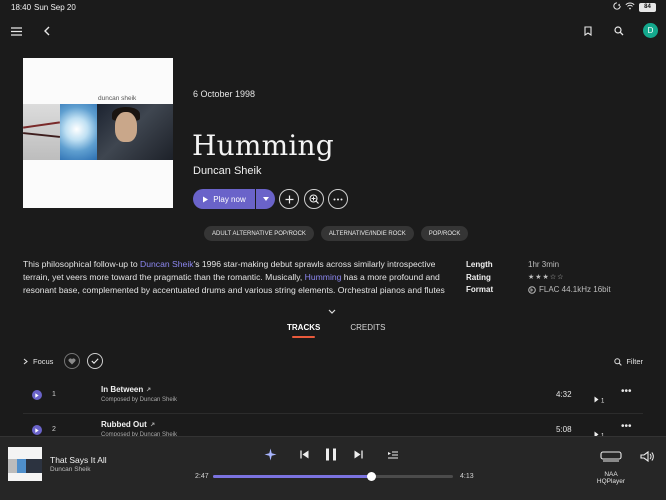 The height and width of the screenshot is (500, 666). What do you see at coordinates (358, 454) in the screenshot?
I see `next-track-icon` at bounding box center [358, 454].